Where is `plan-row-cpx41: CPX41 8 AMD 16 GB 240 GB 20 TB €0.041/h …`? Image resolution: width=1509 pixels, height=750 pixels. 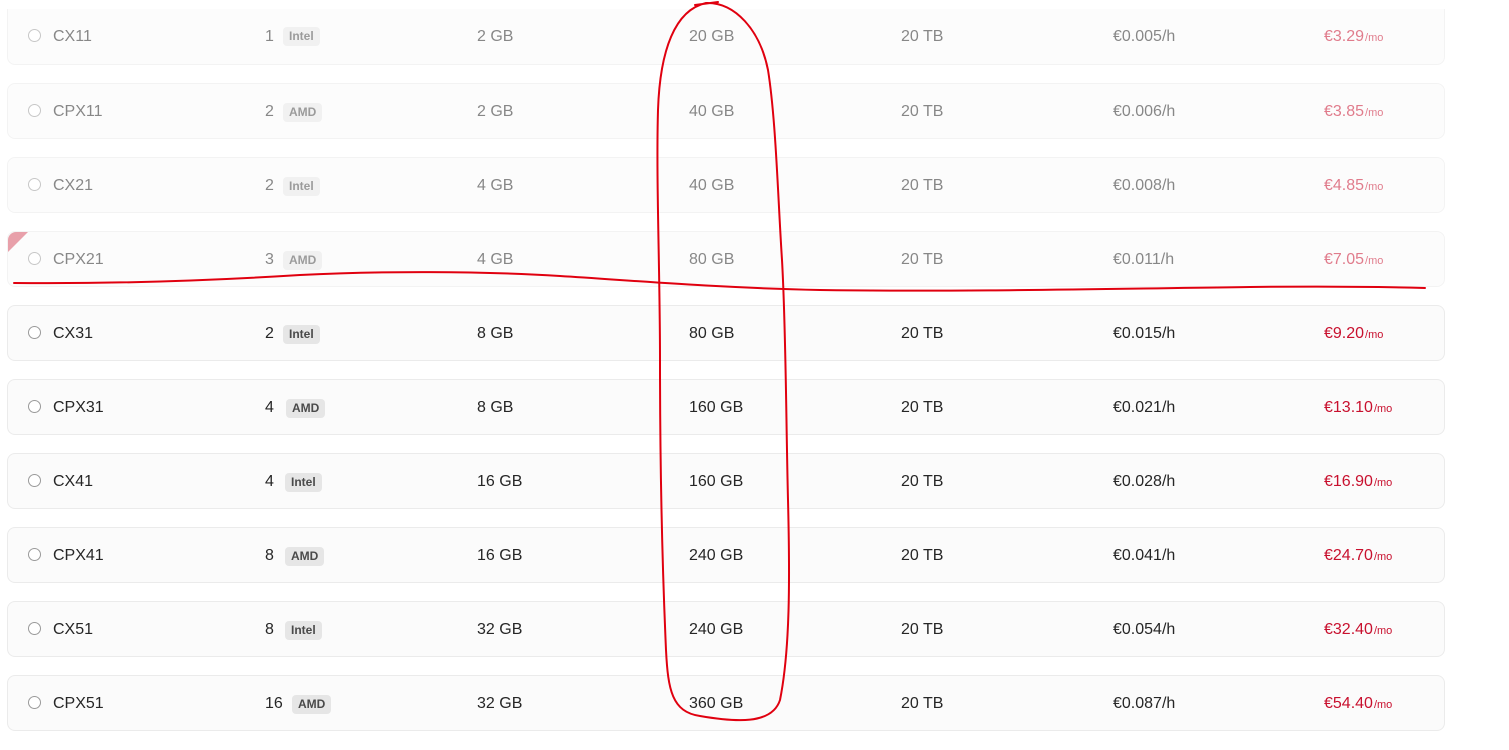 plan-row-cpx41: CPX41 8 AMD 16 GB 240 GB 20 TB €0.041/h … is located at coordinates (726, 555).